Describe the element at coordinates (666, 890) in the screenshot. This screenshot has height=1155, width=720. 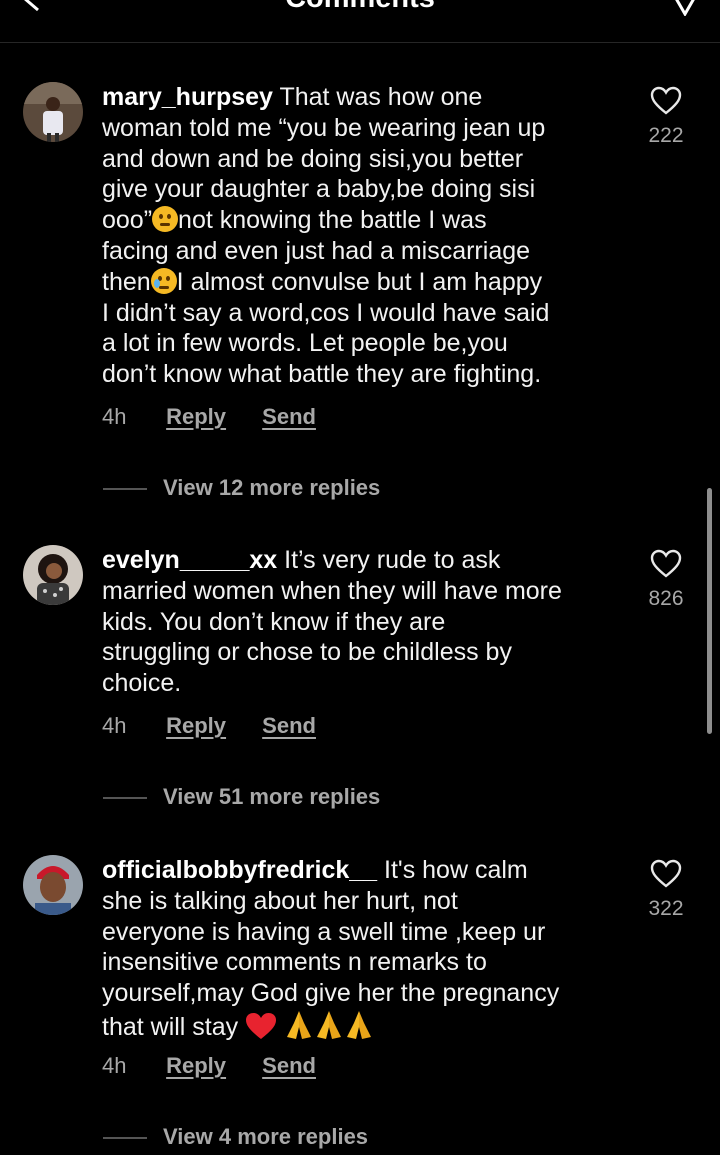
I see `like-button: 322` at that location.